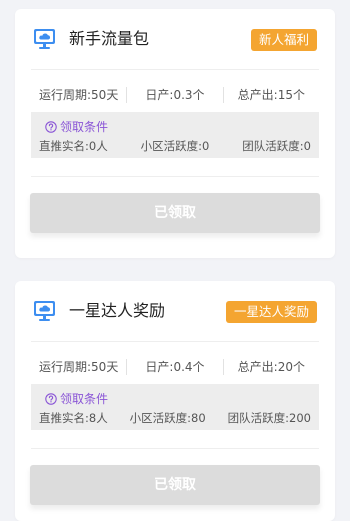  I want to click on badge: 一星达人奖励, so click(271, 312).